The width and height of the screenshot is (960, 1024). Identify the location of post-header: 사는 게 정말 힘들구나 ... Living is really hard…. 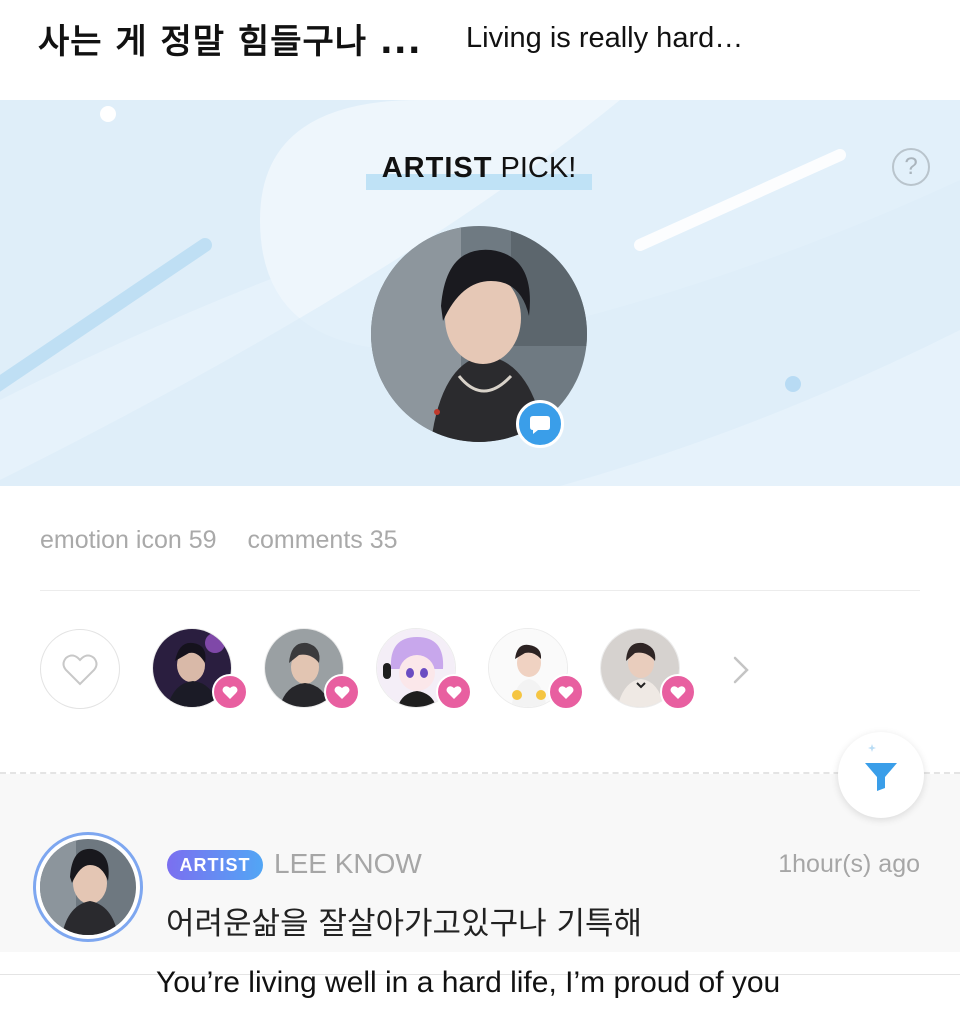
(480, 50).